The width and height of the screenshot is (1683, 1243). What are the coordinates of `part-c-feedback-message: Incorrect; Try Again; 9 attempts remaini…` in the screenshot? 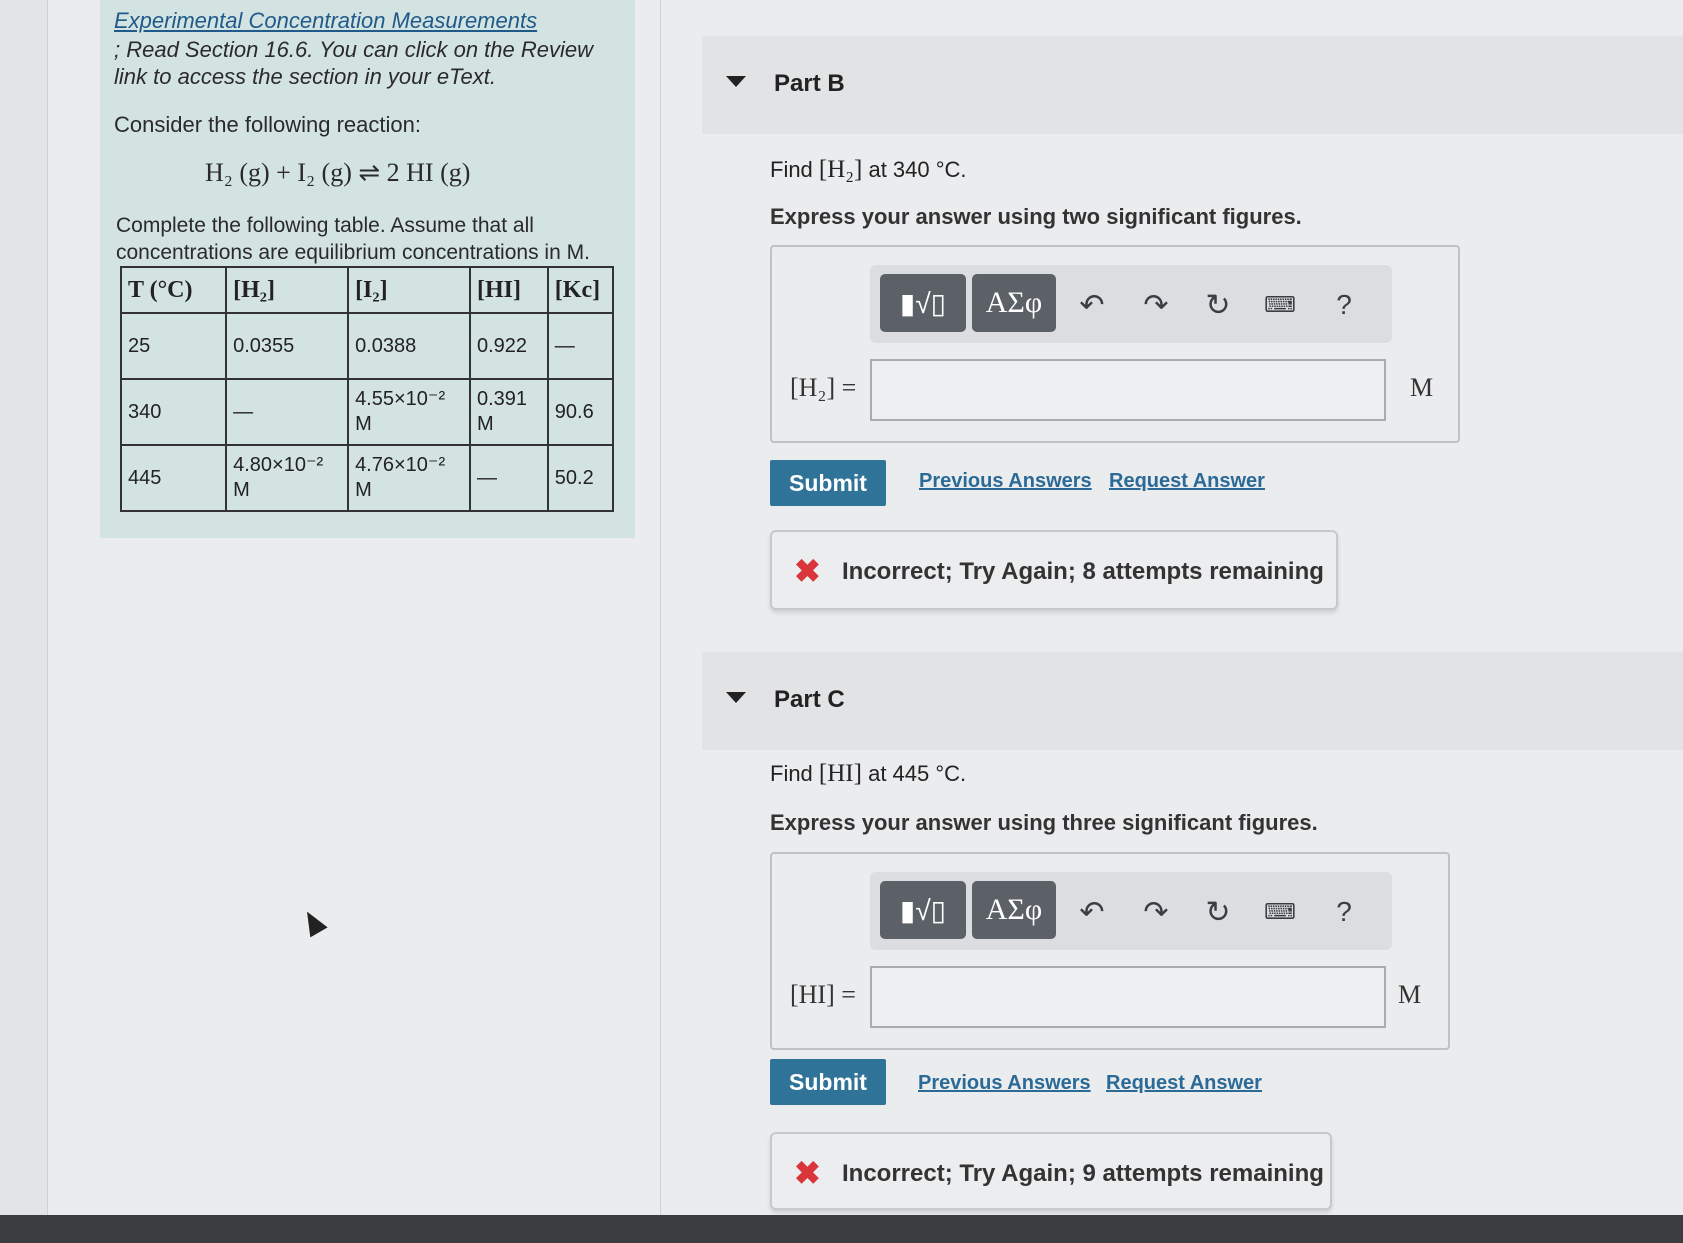 It's located at (1083, 1173).